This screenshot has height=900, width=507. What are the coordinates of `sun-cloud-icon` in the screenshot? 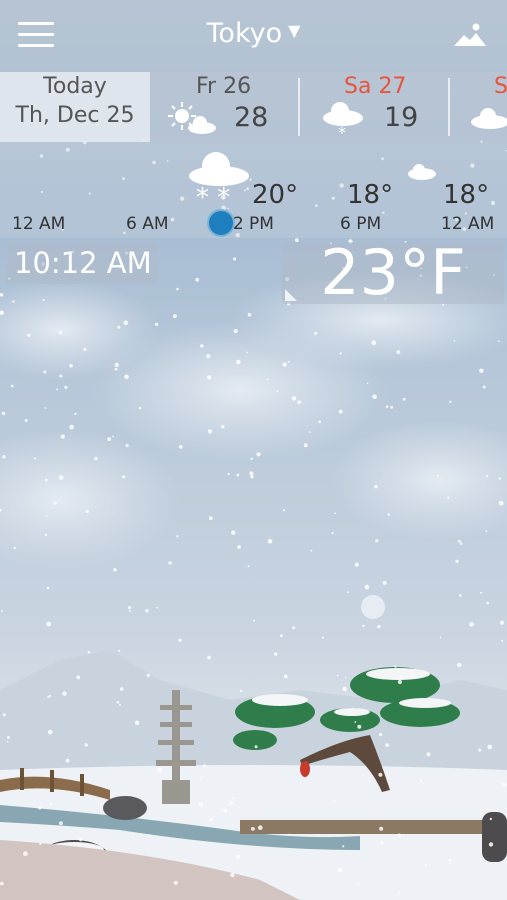 It's located at (192, 118).